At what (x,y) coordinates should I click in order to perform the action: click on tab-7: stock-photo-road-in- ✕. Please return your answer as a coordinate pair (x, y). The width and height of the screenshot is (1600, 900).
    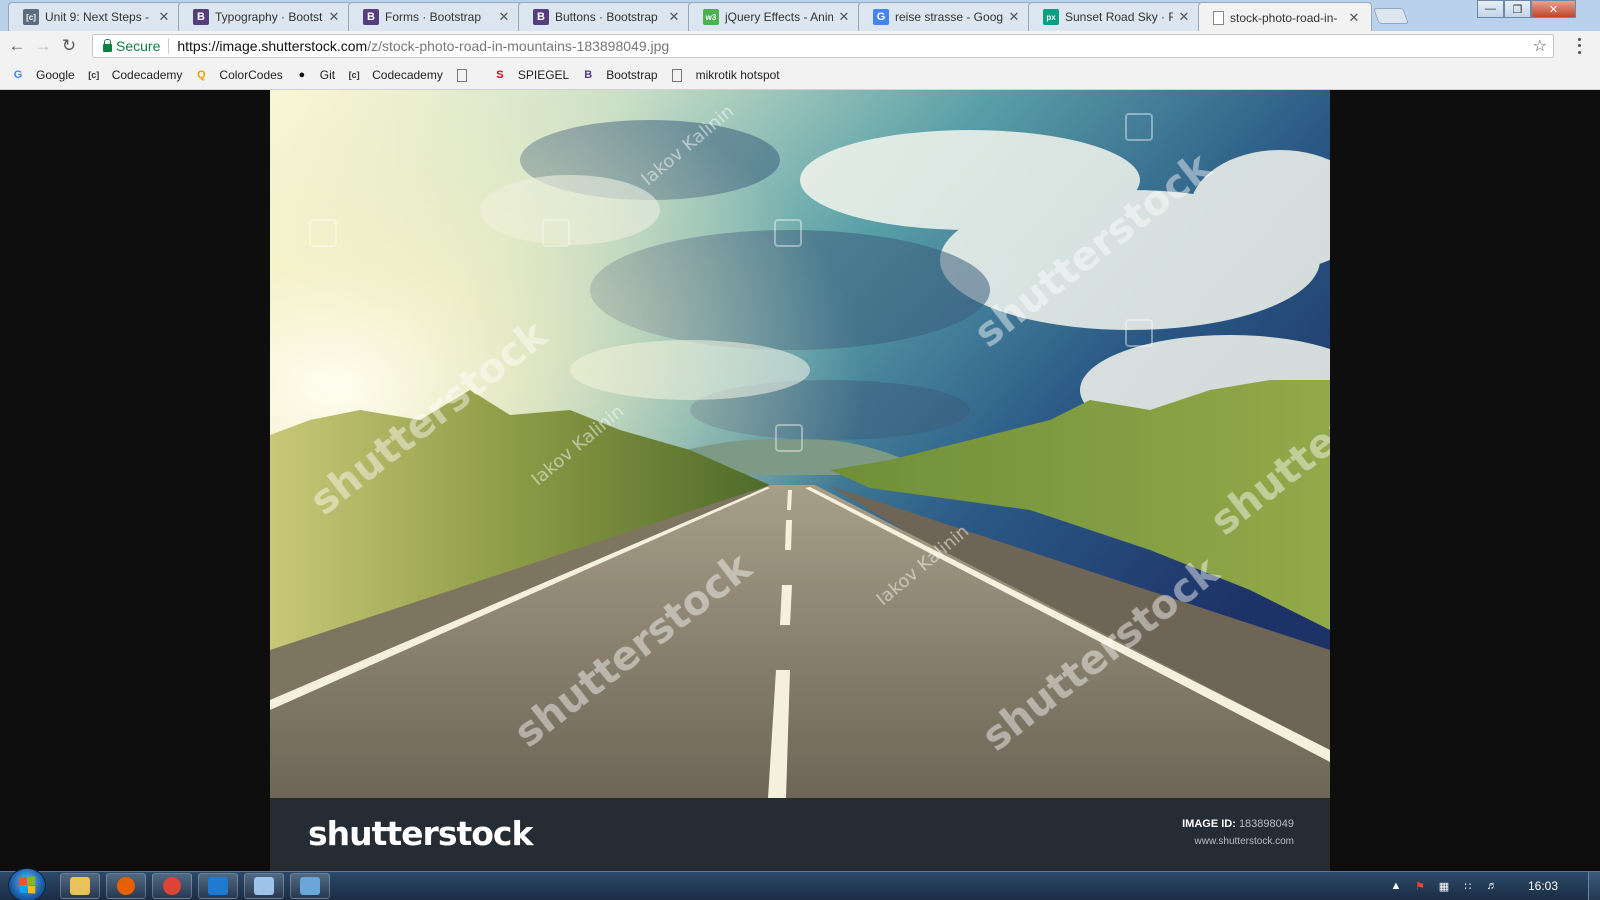
    Looking at the image, I should click on (1285, 16).